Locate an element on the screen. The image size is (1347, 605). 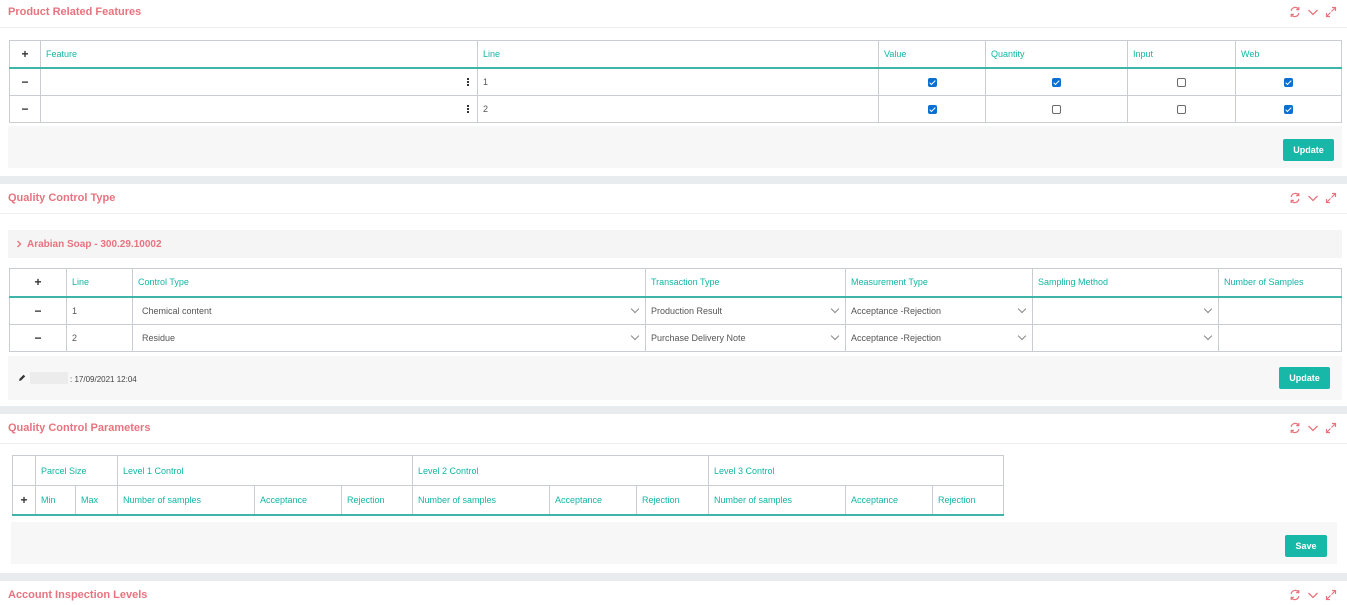
group-level-3: Level 3 Control is located at coordinates (856, 470).